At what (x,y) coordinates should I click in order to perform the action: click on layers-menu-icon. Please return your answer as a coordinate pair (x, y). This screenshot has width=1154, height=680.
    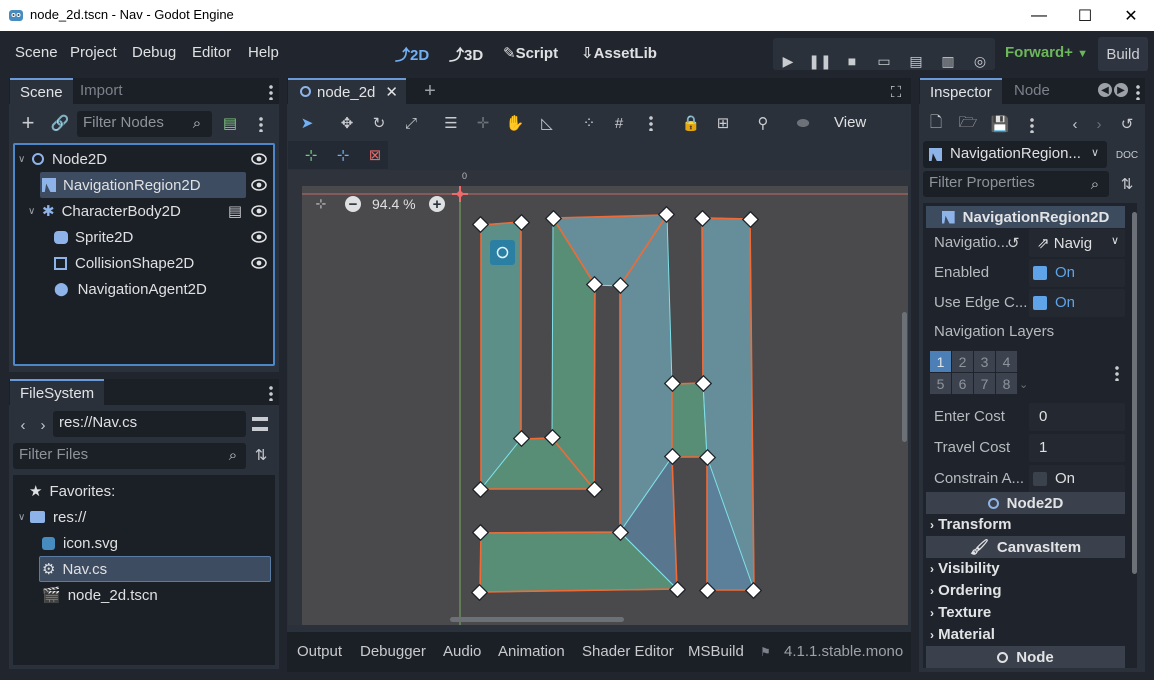
    Looking at the image, I should click on (1117, 373).